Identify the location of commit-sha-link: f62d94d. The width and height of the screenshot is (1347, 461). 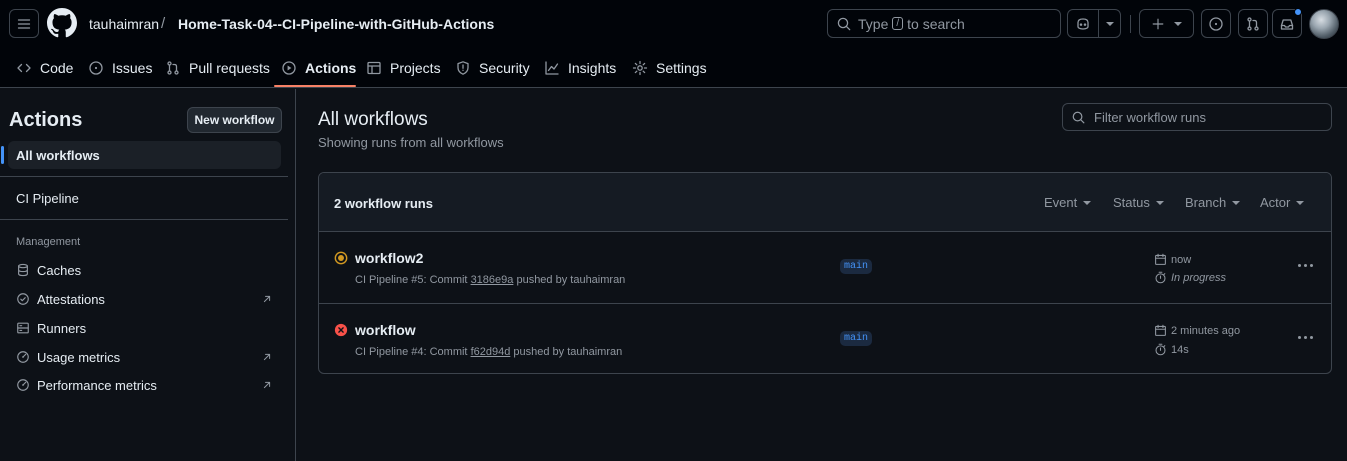
(491, 352).